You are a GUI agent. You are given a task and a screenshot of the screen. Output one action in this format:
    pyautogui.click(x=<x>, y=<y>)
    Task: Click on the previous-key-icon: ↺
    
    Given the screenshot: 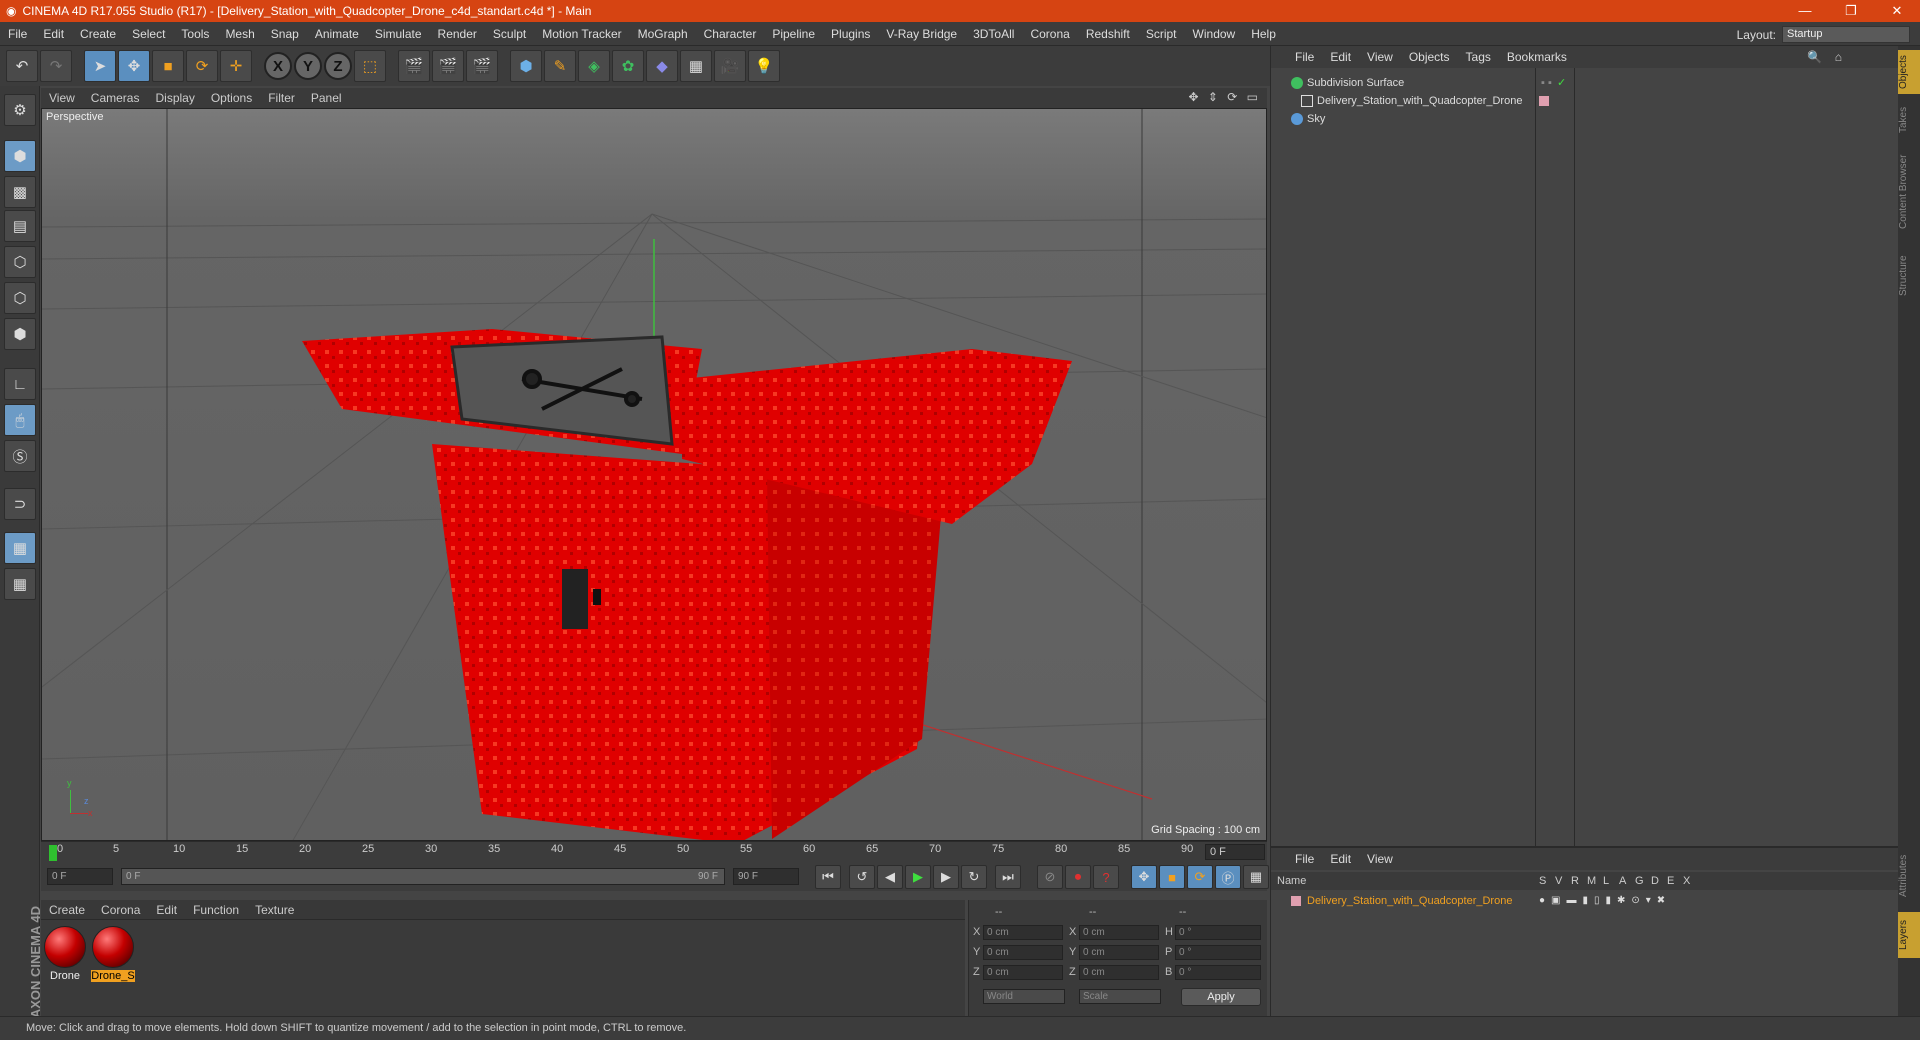 What is the action you would take?
    pyautogui.click(x=862, y=877)
    